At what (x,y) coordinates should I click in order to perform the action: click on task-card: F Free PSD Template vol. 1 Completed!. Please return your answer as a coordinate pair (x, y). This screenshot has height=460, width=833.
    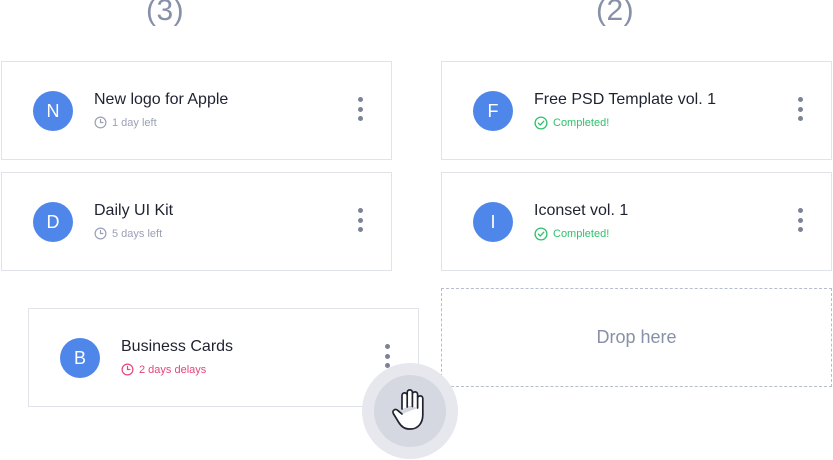
    Looking at the image, I should click on (636, 110).